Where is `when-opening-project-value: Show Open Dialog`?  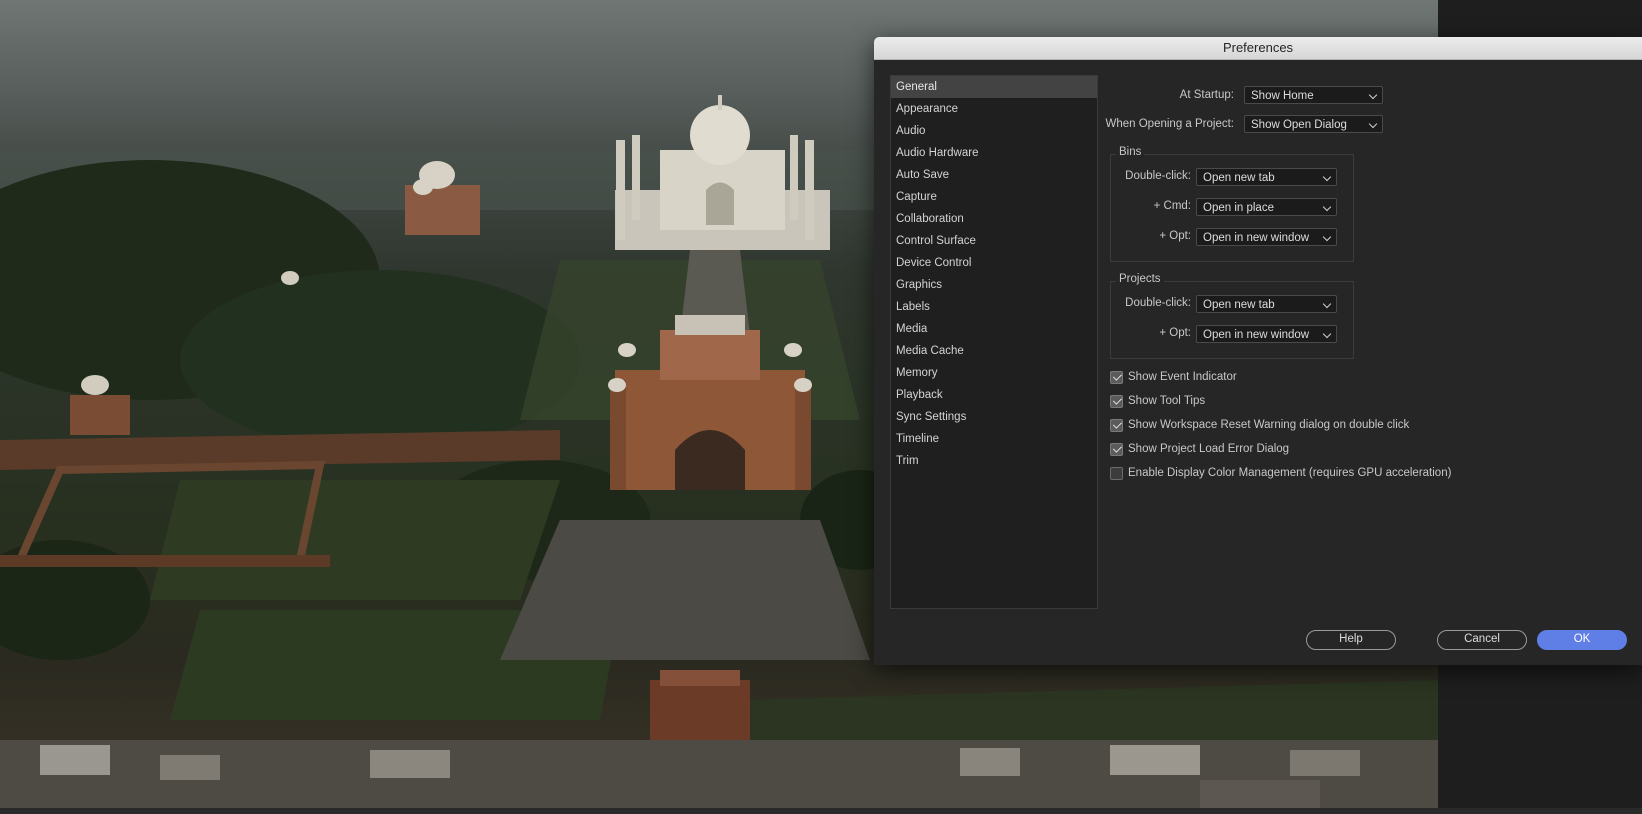 when-opening-project-value: Show Open Dialog is located at coordinates (1299, 125).